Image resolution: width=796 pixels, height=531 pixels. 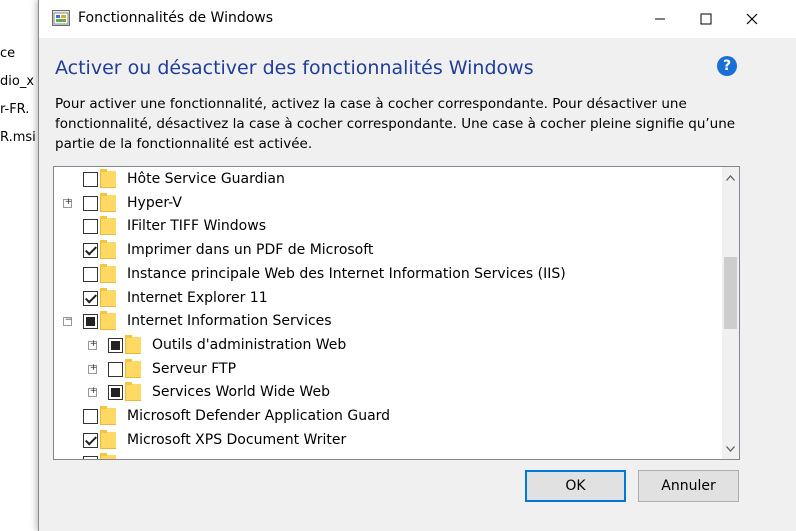 What do you see at coordinates (249, 344) in the screenshot?
I see `feature-label: Outils d'administration Web` at bounding box center [249, 344].